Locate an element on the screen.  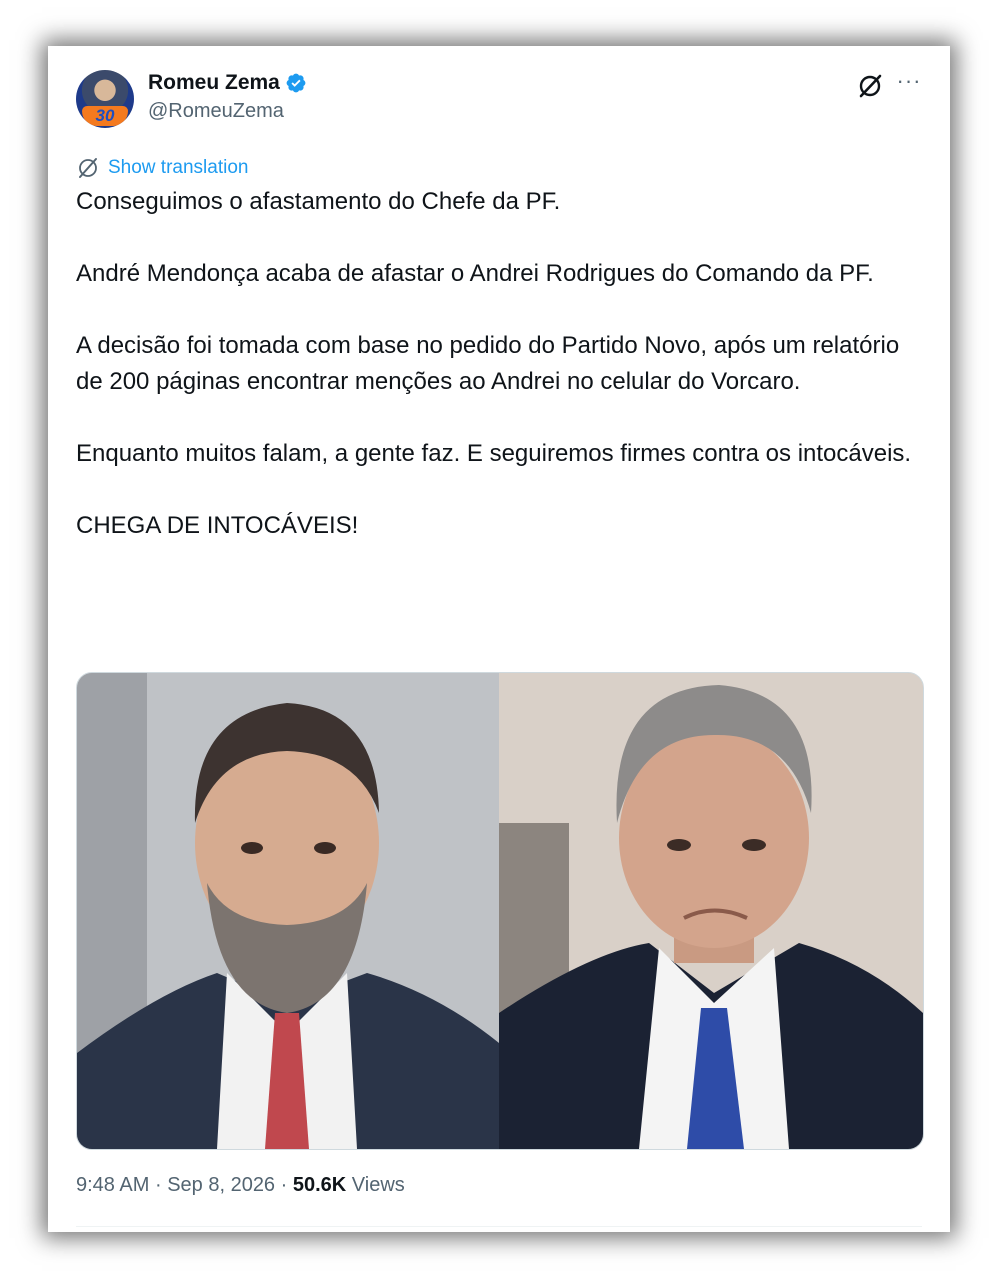
show-translation-label: Show translation is located at coordinates (178, 167).